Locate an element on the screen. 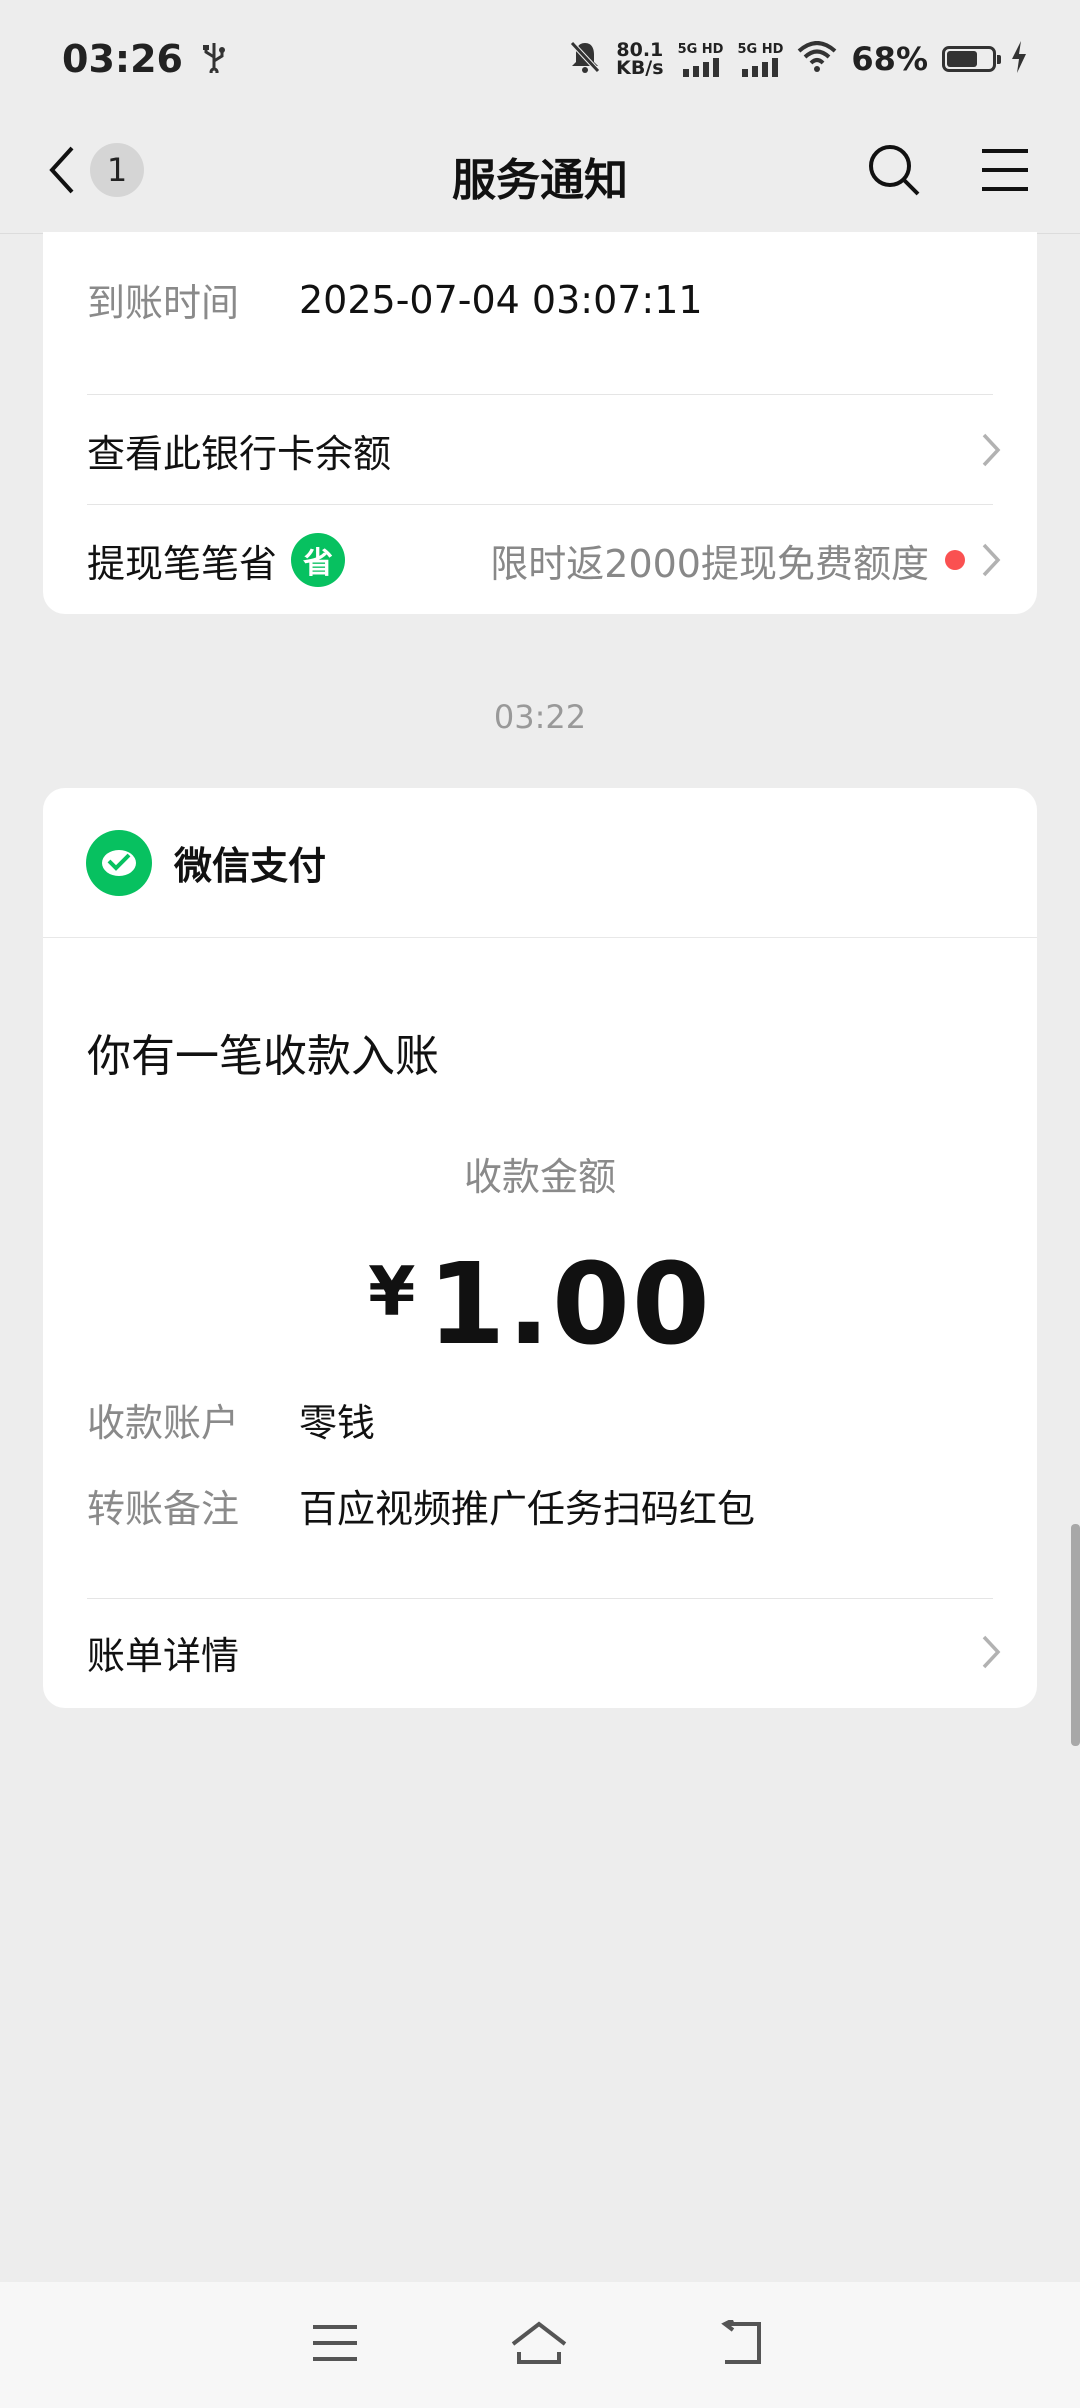 This screenshot has height=2408, width=1080. net-speed: 80.1 KB/s is located at coordinates (640, 60).